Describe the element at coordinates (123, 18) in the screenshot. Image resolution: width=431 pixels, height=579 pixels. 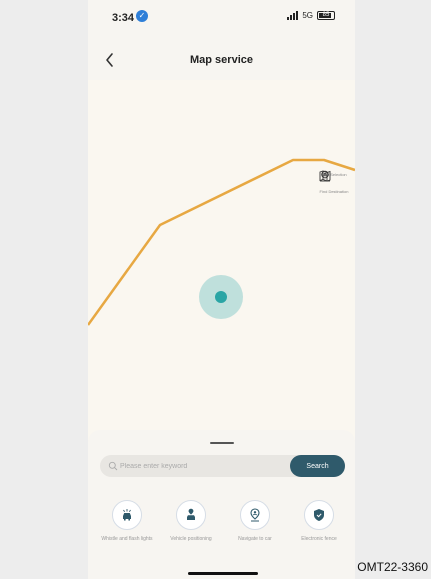
I see `status-time: 3:34` at that location.